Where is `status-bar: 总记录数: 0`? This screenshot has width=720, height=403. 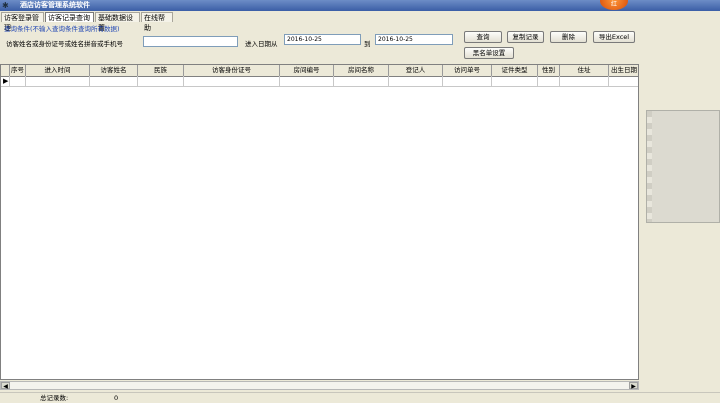 status-bar: 总记录数: 0 is located at coordinates (360, 397).